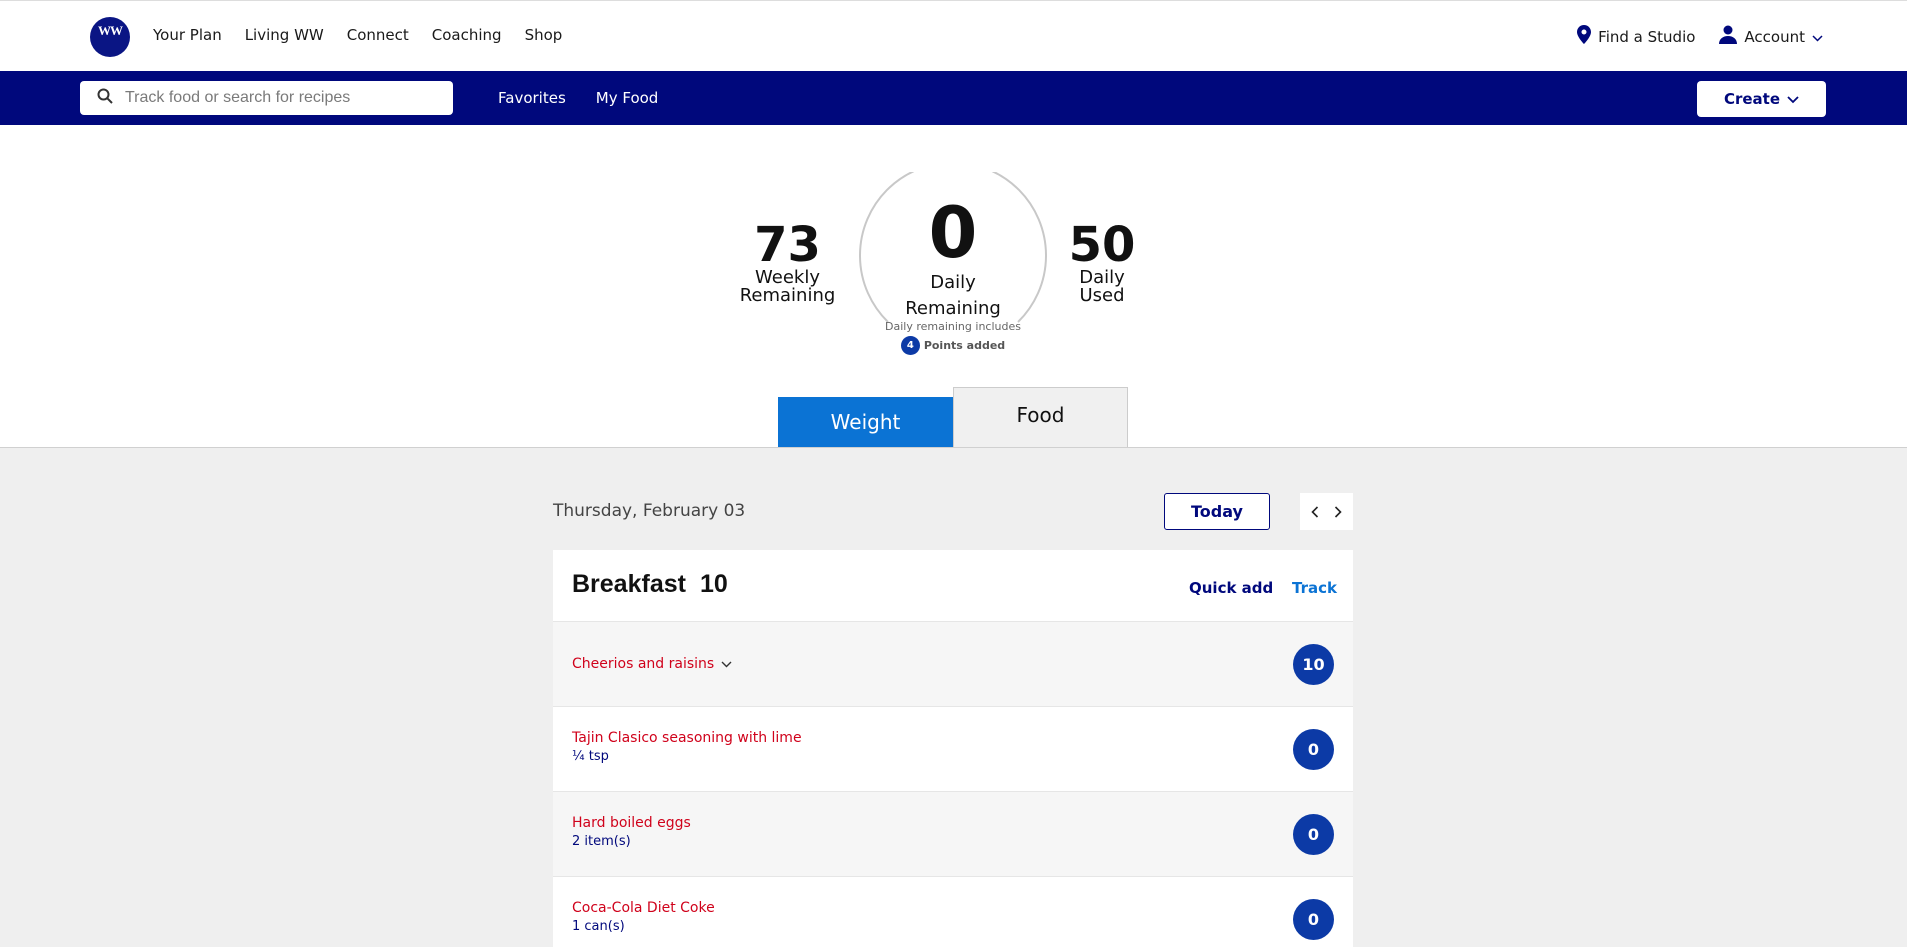 Image resolution: width=1907 pixels, height=947 pixels. I want to click on points-added-badge: 4, so click(910, 345).